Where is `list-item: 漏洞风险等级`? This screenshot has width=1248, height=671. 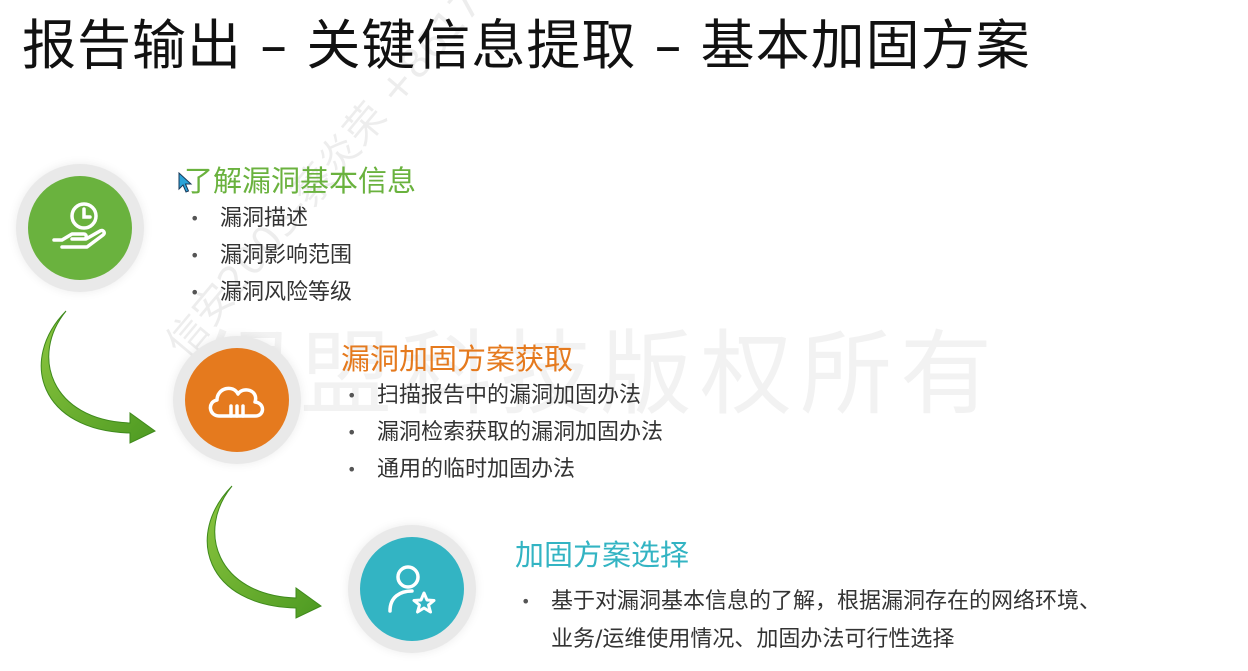 list-item: 漏洞风险等级 is located at coordinates (269, 292).